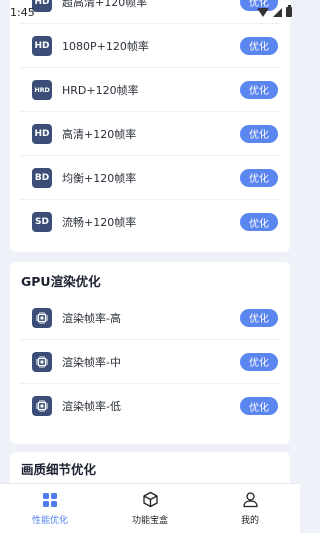  What do you see at coordinates (263, 12) in the screenshot?
I see `wifi-icon` at bounding box center [263, 12].